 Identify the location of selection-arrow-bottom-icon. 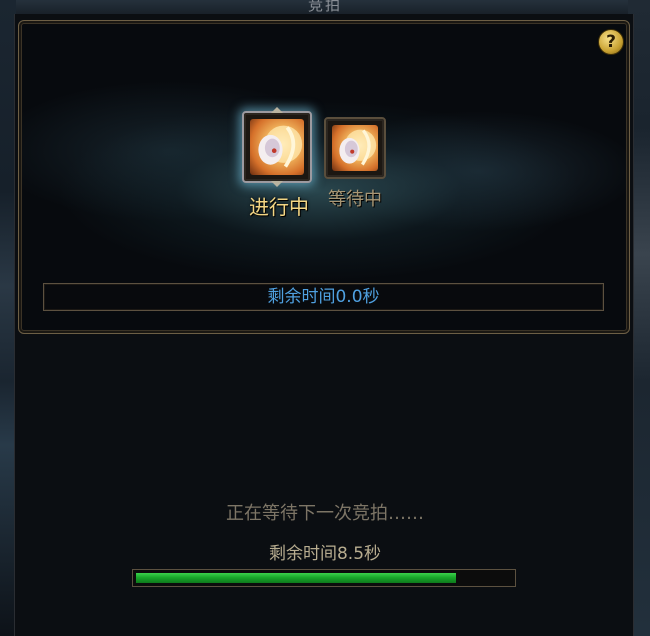
(277, 184).